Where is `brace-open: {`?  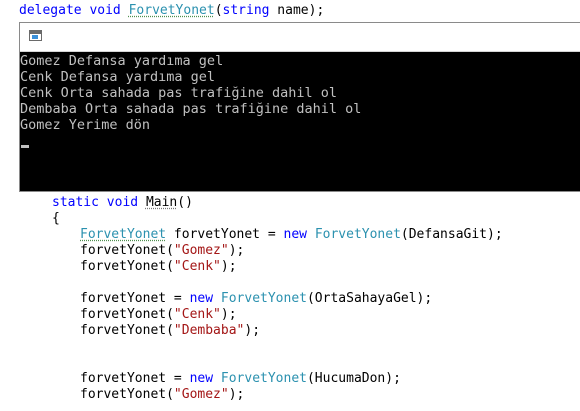 brace-open: { is located at coordinates (56, 218).